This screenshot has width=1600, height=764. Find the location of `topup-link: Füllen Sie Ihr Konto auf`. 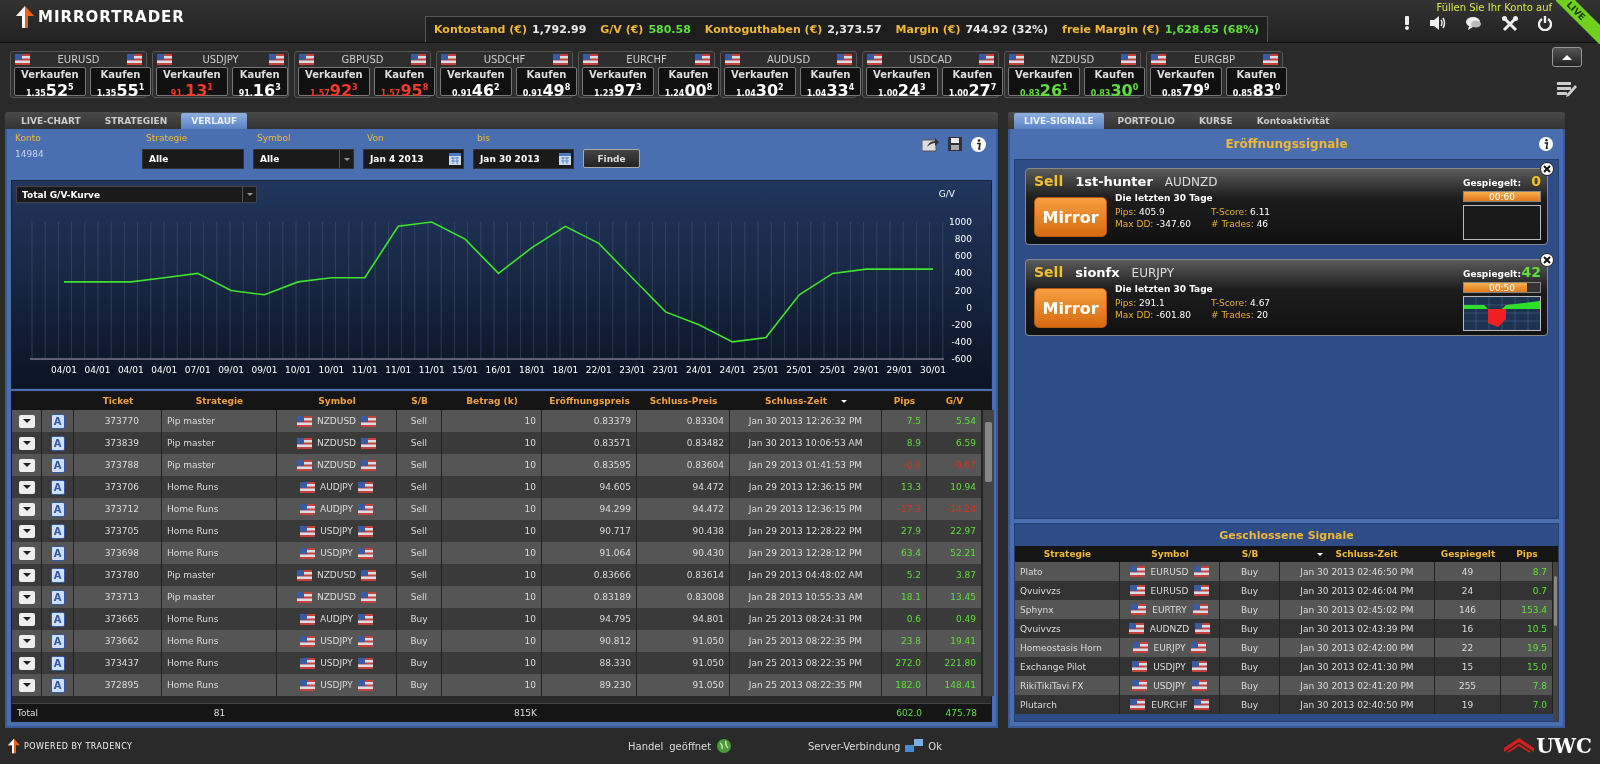

topup-link: Füllen Sie Ihr Konto auf is located at coordinates (1494, 7).